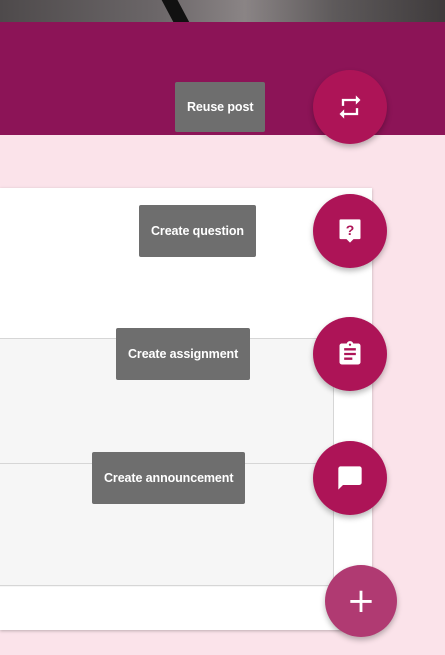 Image resolution: width=445 pixels, height=655 pixels. I want to click on create-assignment-label: Create assignment, so click(183, 354).